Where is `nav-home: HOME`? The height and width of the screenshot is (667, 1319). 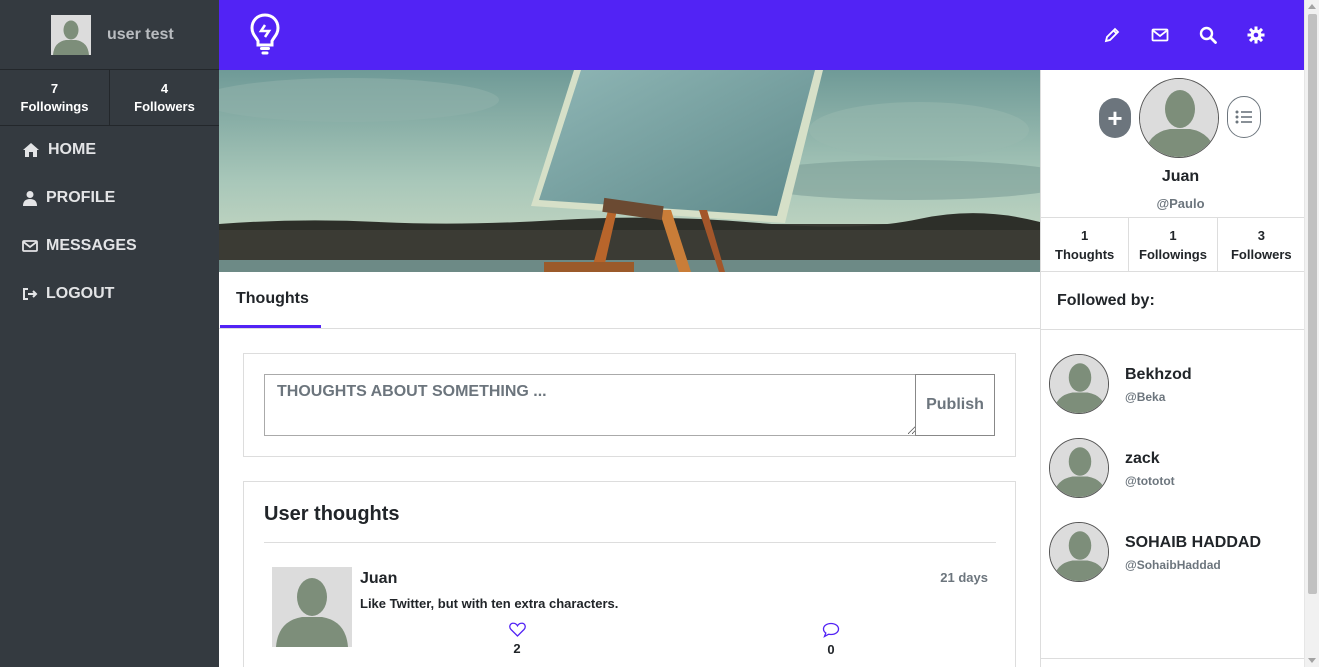
nav-home: HOME is located at coordinates (109, 150).